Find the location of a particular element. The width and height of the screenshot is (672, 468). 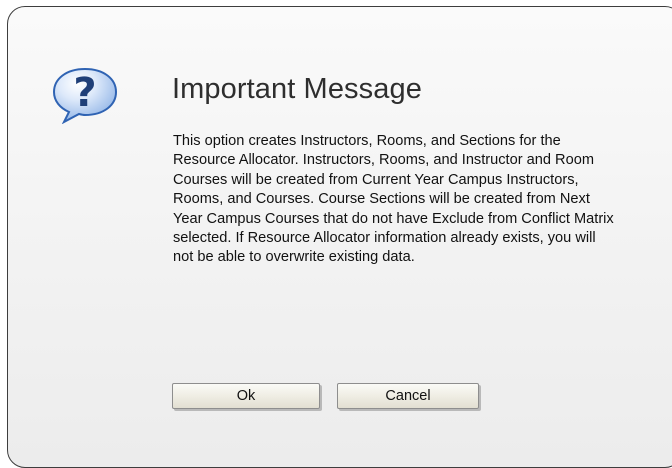

question-mark-help-icon: ? is located at coordinates (85, 95).